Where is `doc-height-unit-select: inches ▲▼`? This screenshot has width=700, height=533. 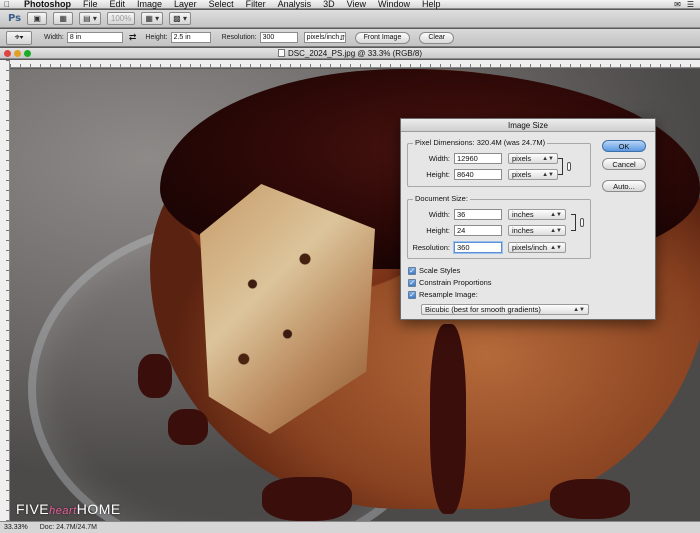
doc-height-unit-select: inches ▲▼ is located at coordinates (537, 230).